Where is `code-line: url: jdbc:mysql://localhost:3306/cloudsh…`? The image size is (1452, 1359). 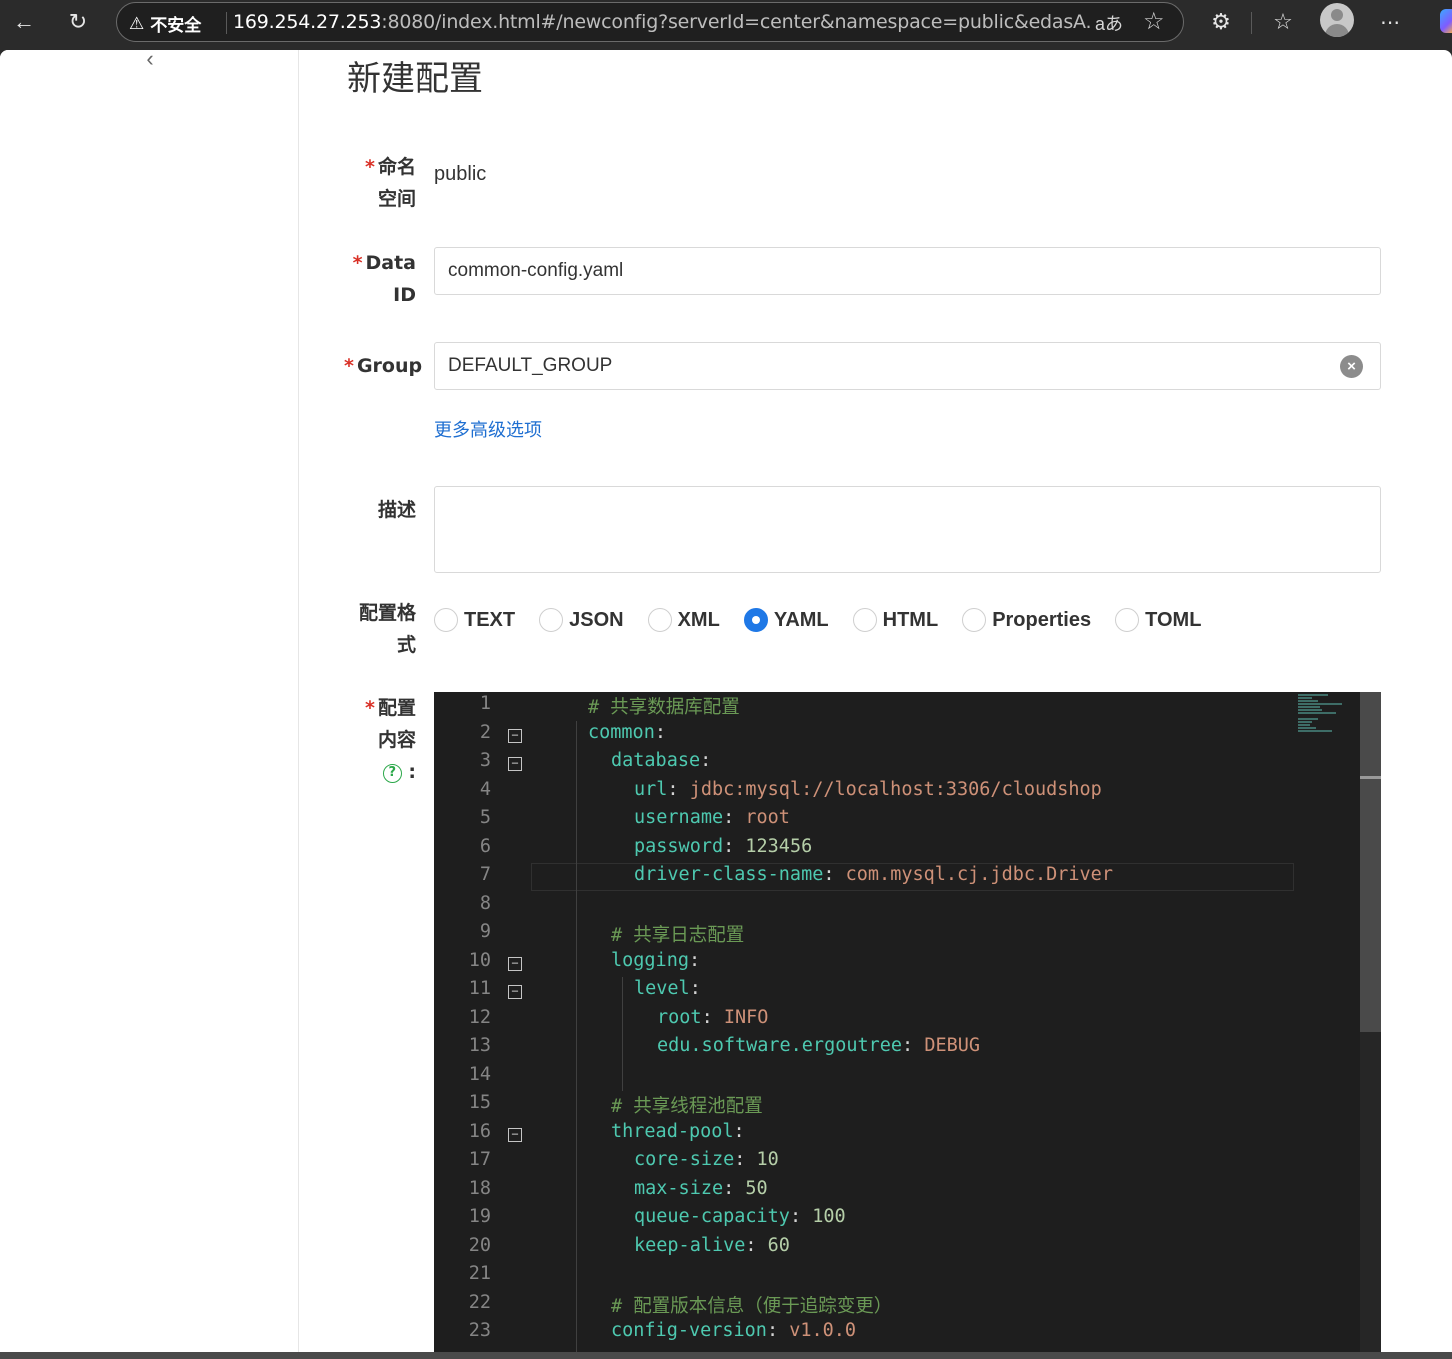
code-line: url: jdbc:mysql://localhost:3306/cloudsh… is located at coordinates (868, 789).